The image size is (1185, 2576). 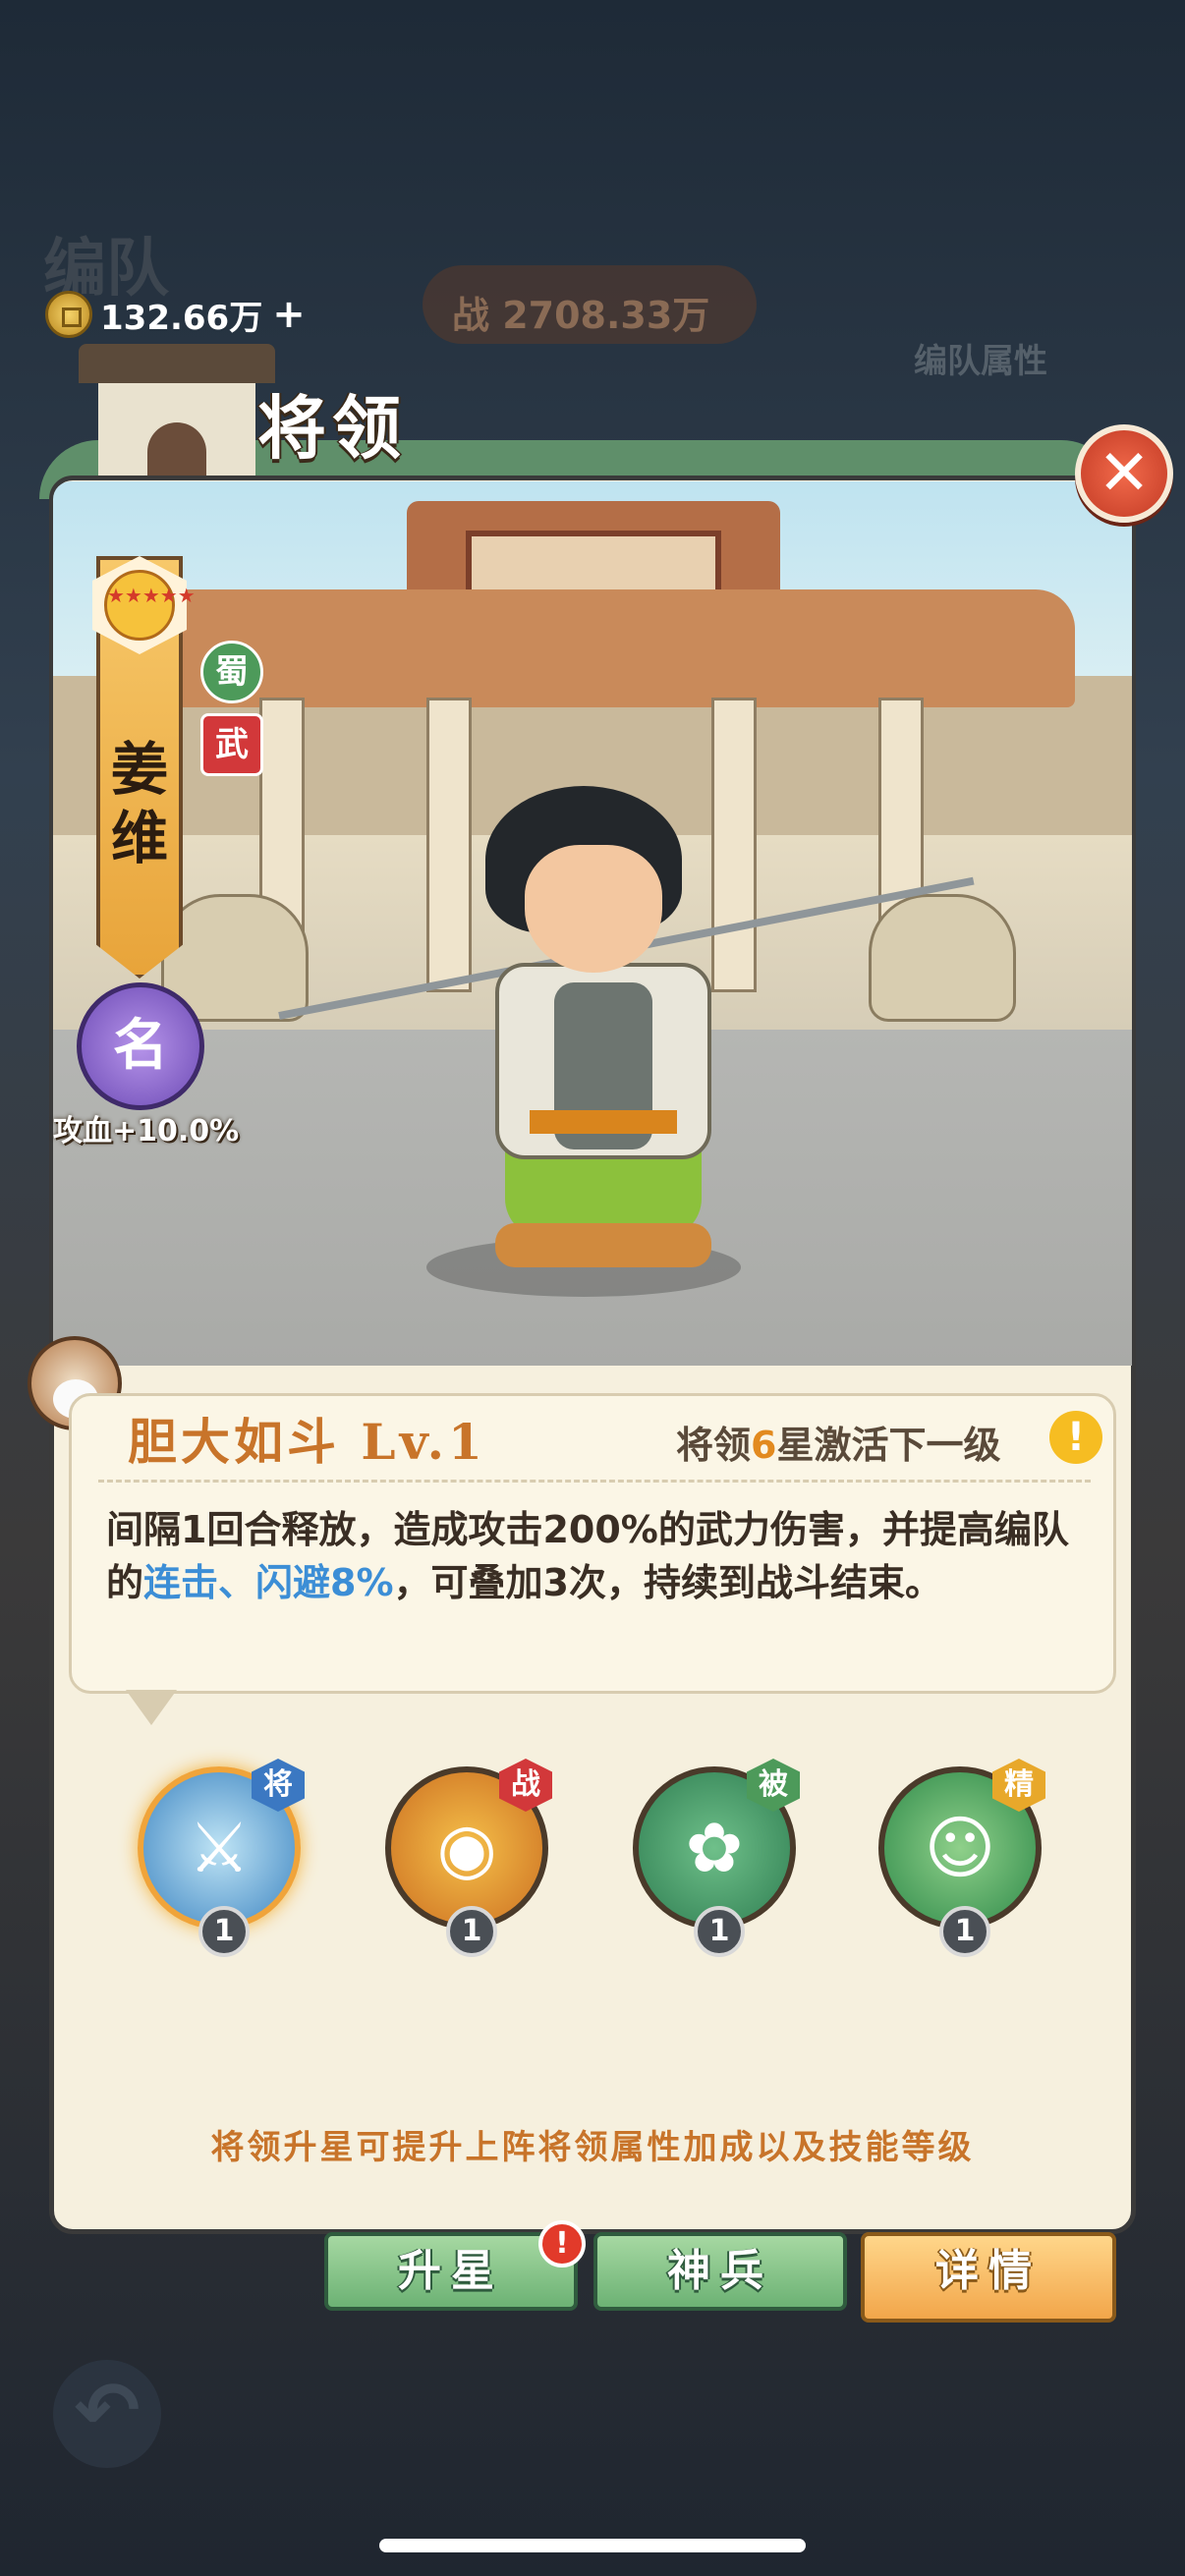 I want to click on hero-name: 姜维, so click(x=139, y=803).